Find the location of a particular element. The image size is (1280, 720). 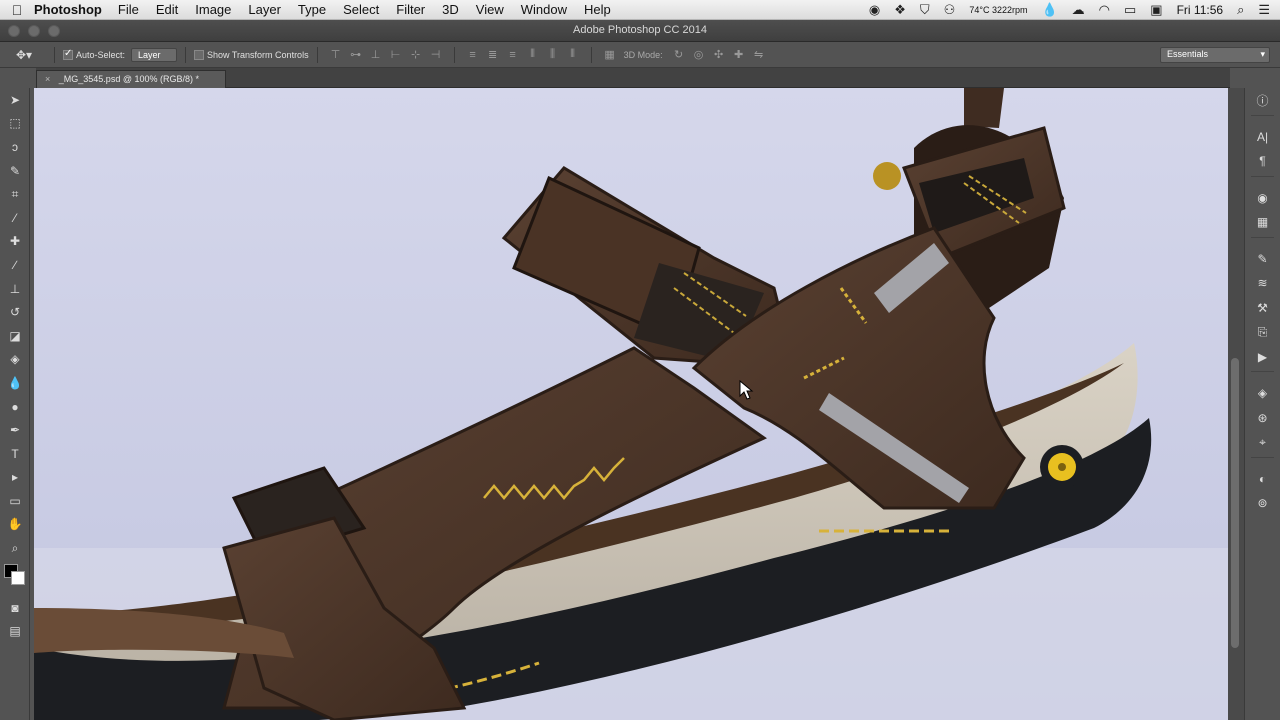

distribute-top-icon: ≡ is located at coordinates (473, 55).